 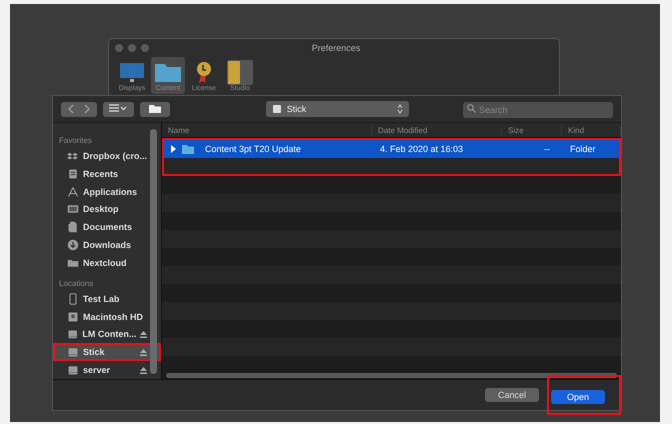 I want to click on sidebar-item: Test Lab, so click(x=107, y=299).